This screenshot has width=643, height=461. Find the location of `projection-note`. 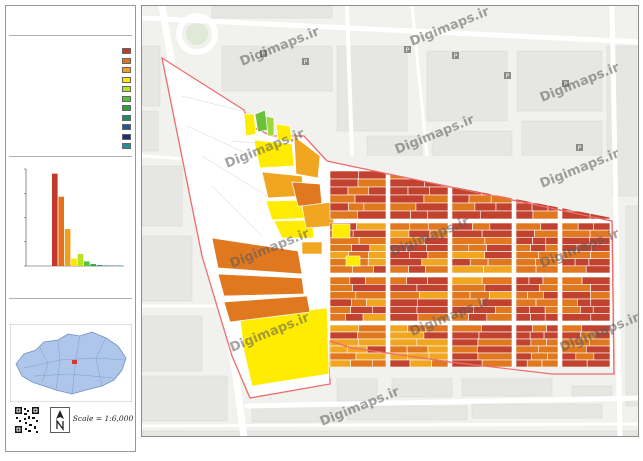

projection-note is located at coordinates (71, 443).